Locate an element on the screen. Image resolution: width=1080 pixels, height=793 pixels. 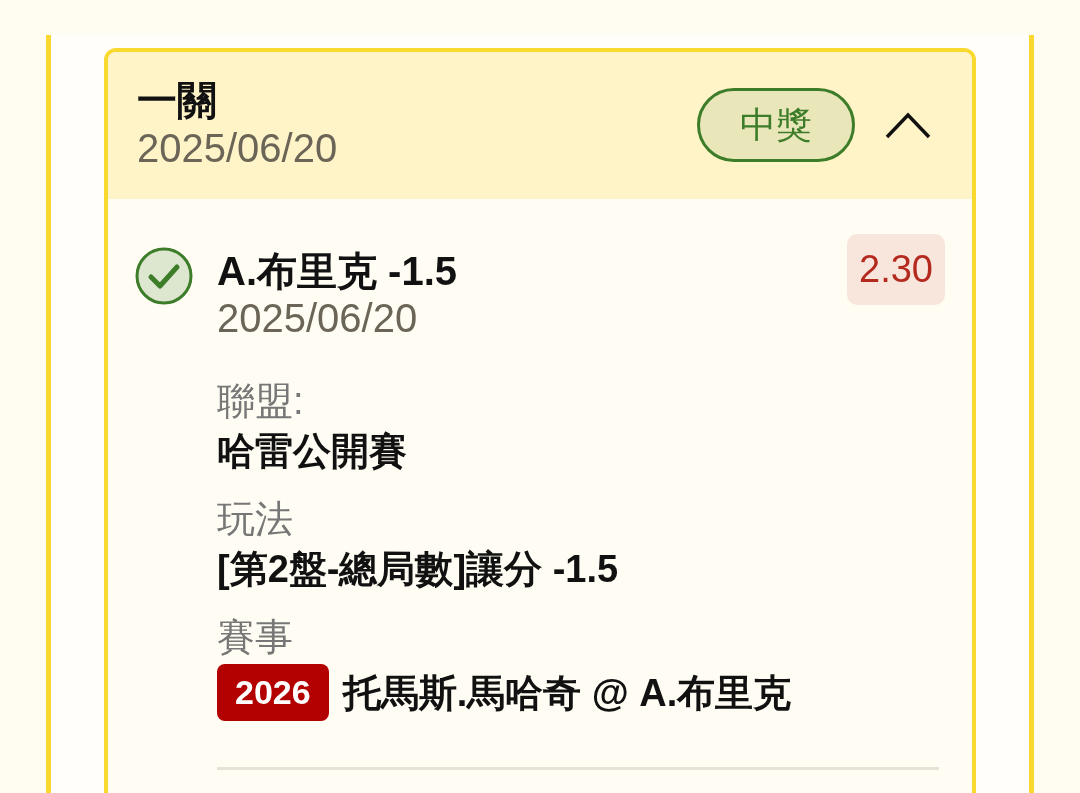
odds-badge: 2.30 is located at coordinates (896, 269).